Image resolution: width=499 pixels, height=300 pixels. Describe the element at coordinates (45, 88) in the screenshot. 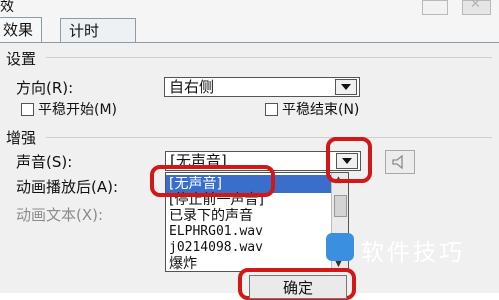

I see `direction-label: 方向(R):` at that location.